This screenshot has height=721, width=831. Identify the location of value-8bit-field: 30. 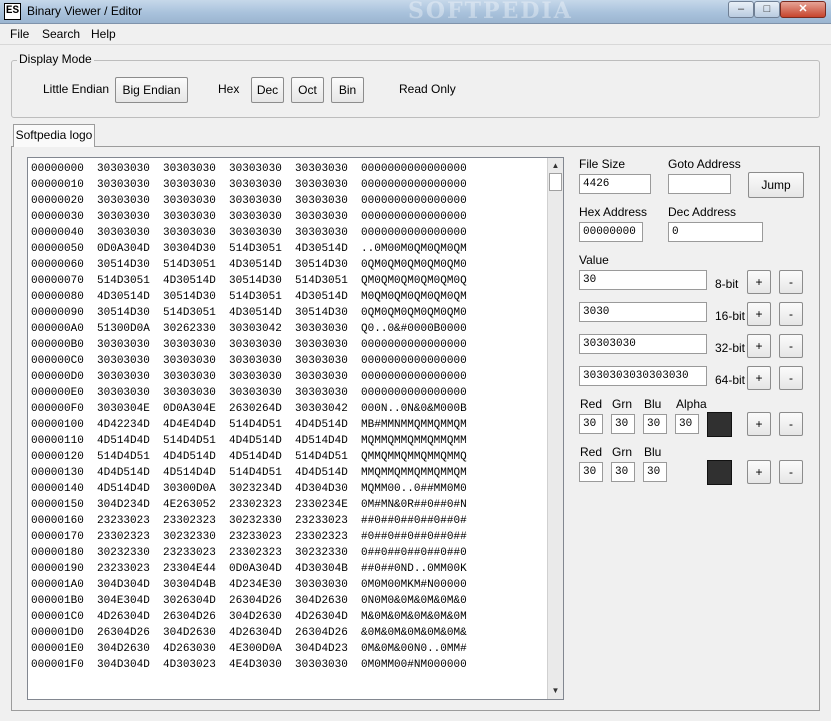
(643, 280).